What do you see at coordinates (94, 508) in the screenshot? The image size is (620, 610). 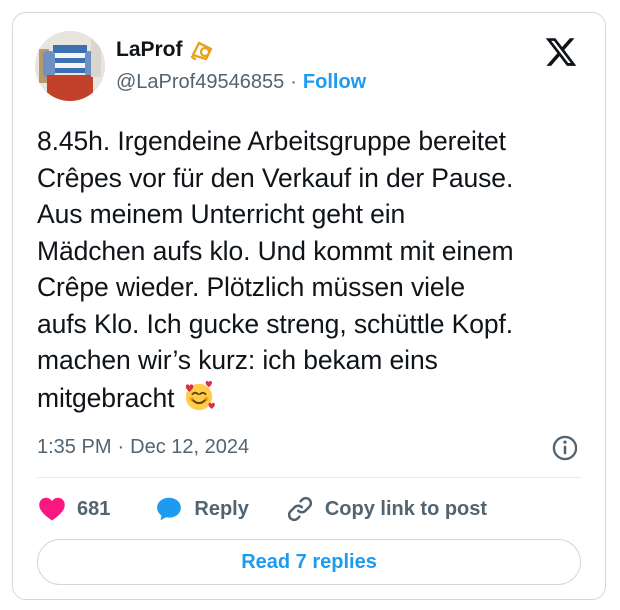 I see `like-count: 681` at bounding box center [94, 508].